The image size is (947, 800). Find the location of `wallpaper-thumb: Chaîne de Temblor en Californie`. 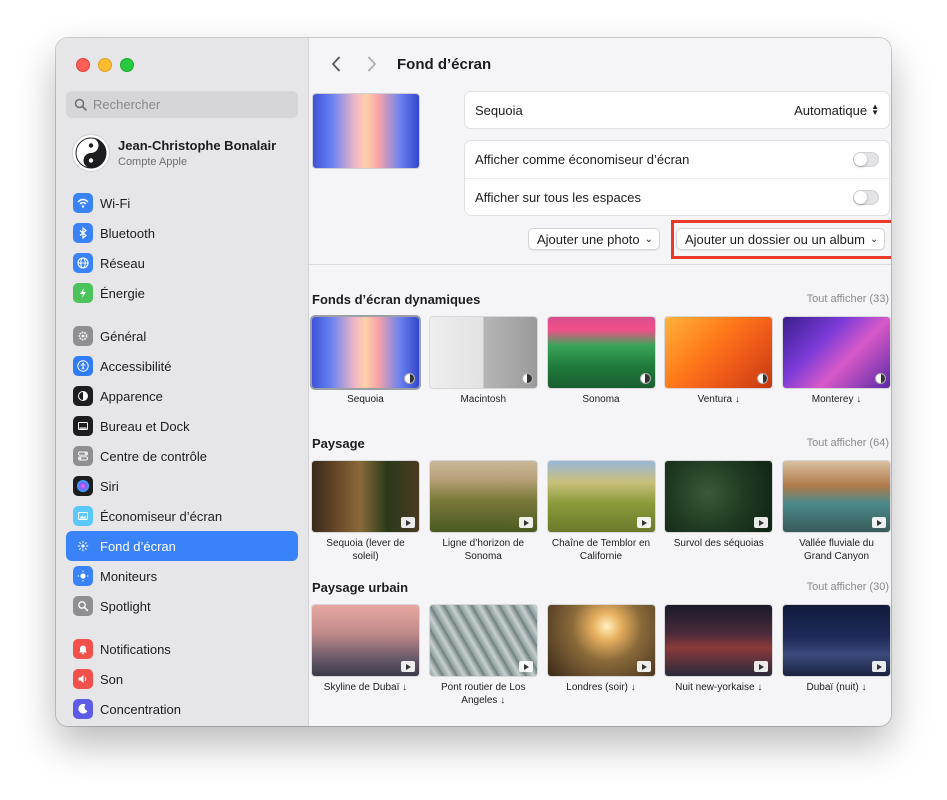

wallpaper-thumb: Chaîne de Temblor en Californie is located at coordinates (601, 512).